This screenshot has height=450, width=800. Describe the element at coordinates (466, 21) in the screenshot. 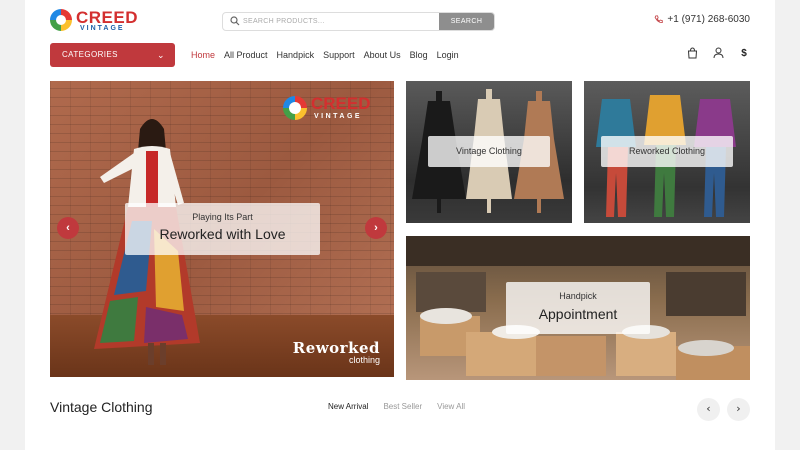

I see `search-button: SEARCH` at that location.